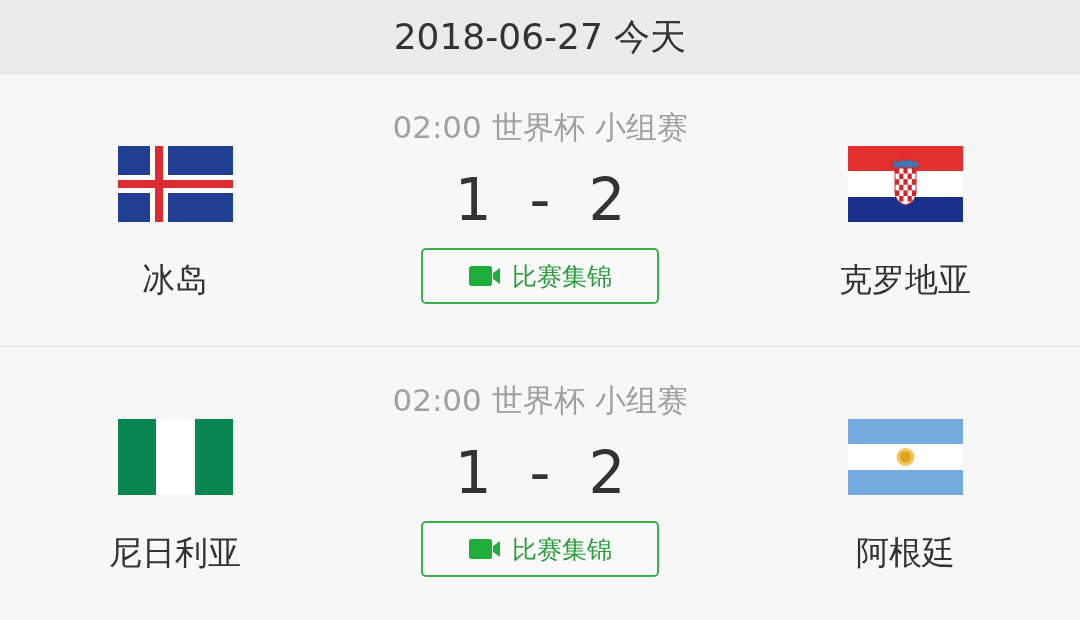  Describe the element at coordinates (175, 553) in the screenshot. I see `team-name: 尼日利亚` at that location.